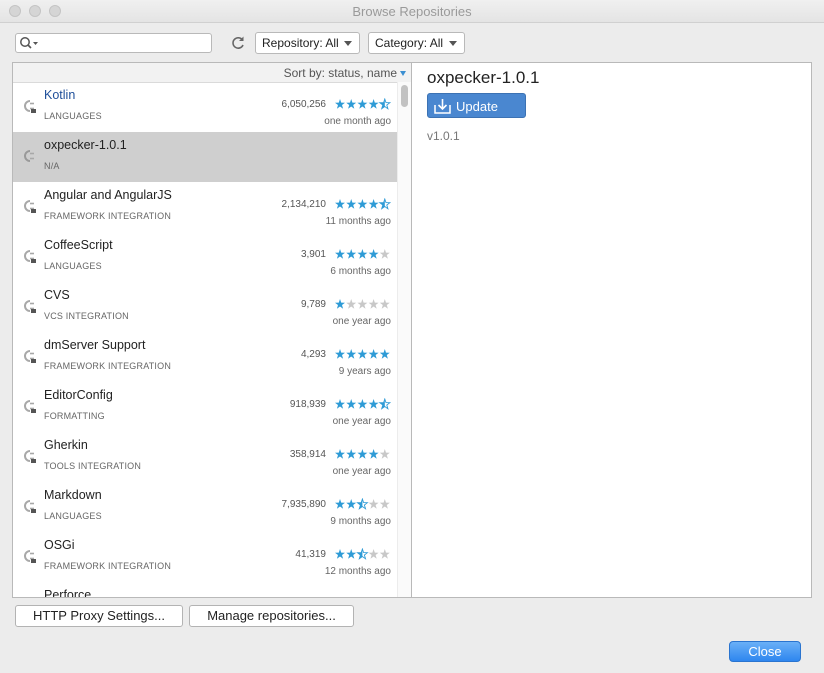 Image resolution: width=824 pixels, height=673 pixels. Describe the element at coordinates (765, 651) in the screenshot. I see `close-button: Close` at that location.